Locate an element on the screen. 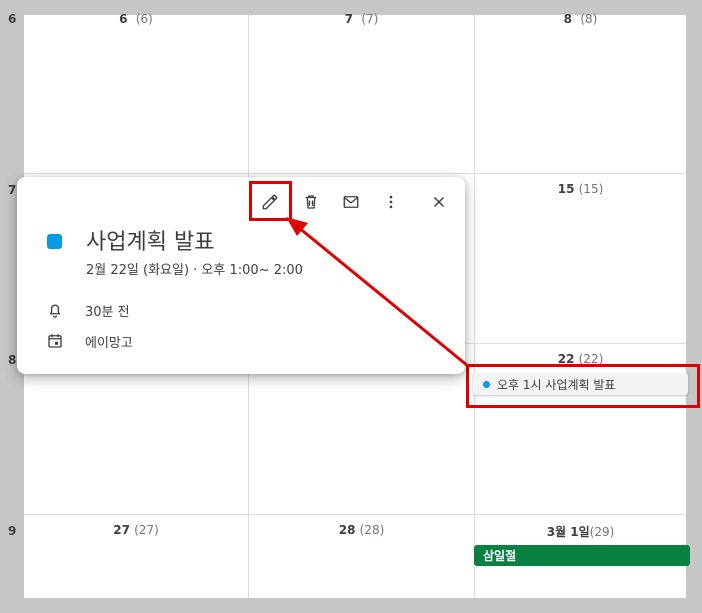  lunar-day: (8) is located at coordinates (589, 19).